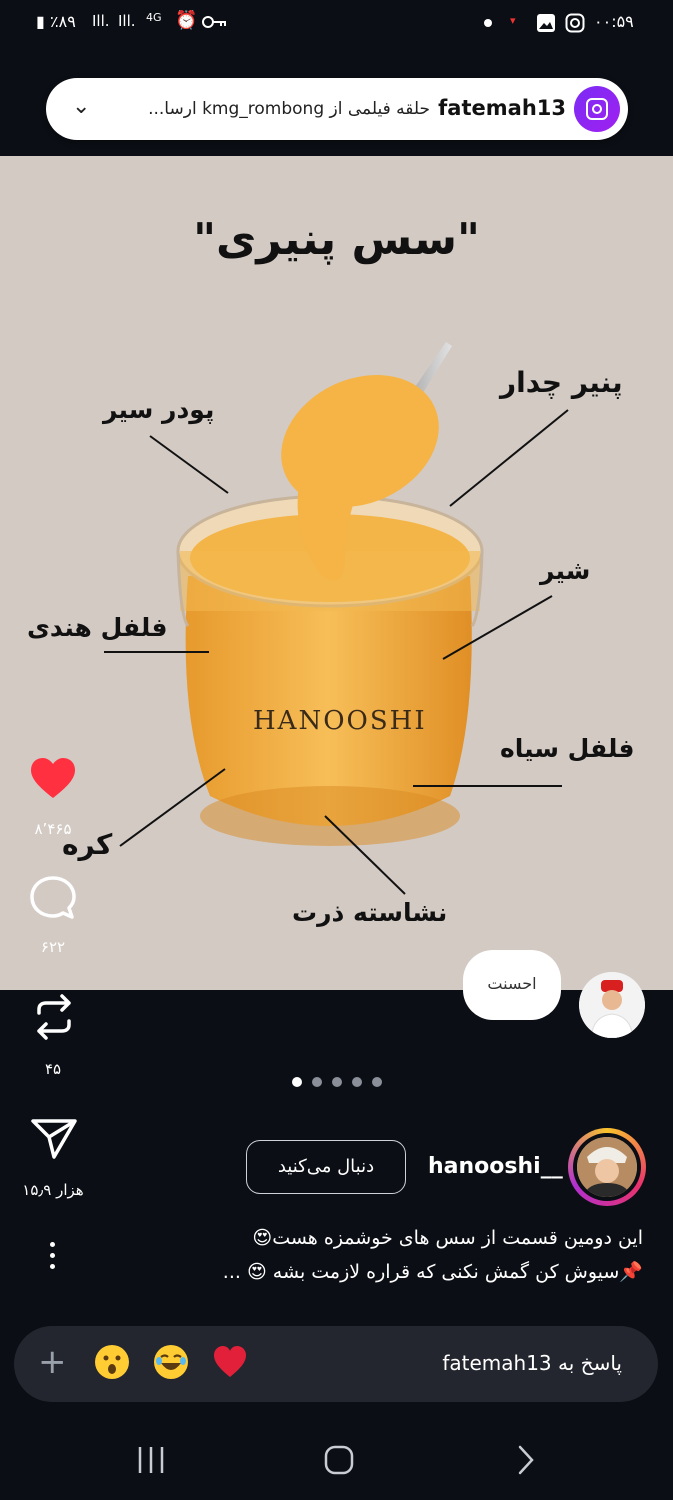  Describe the element at coordinates (612, 1005) in the screenshot. I see `commenter-avatar` at that location.